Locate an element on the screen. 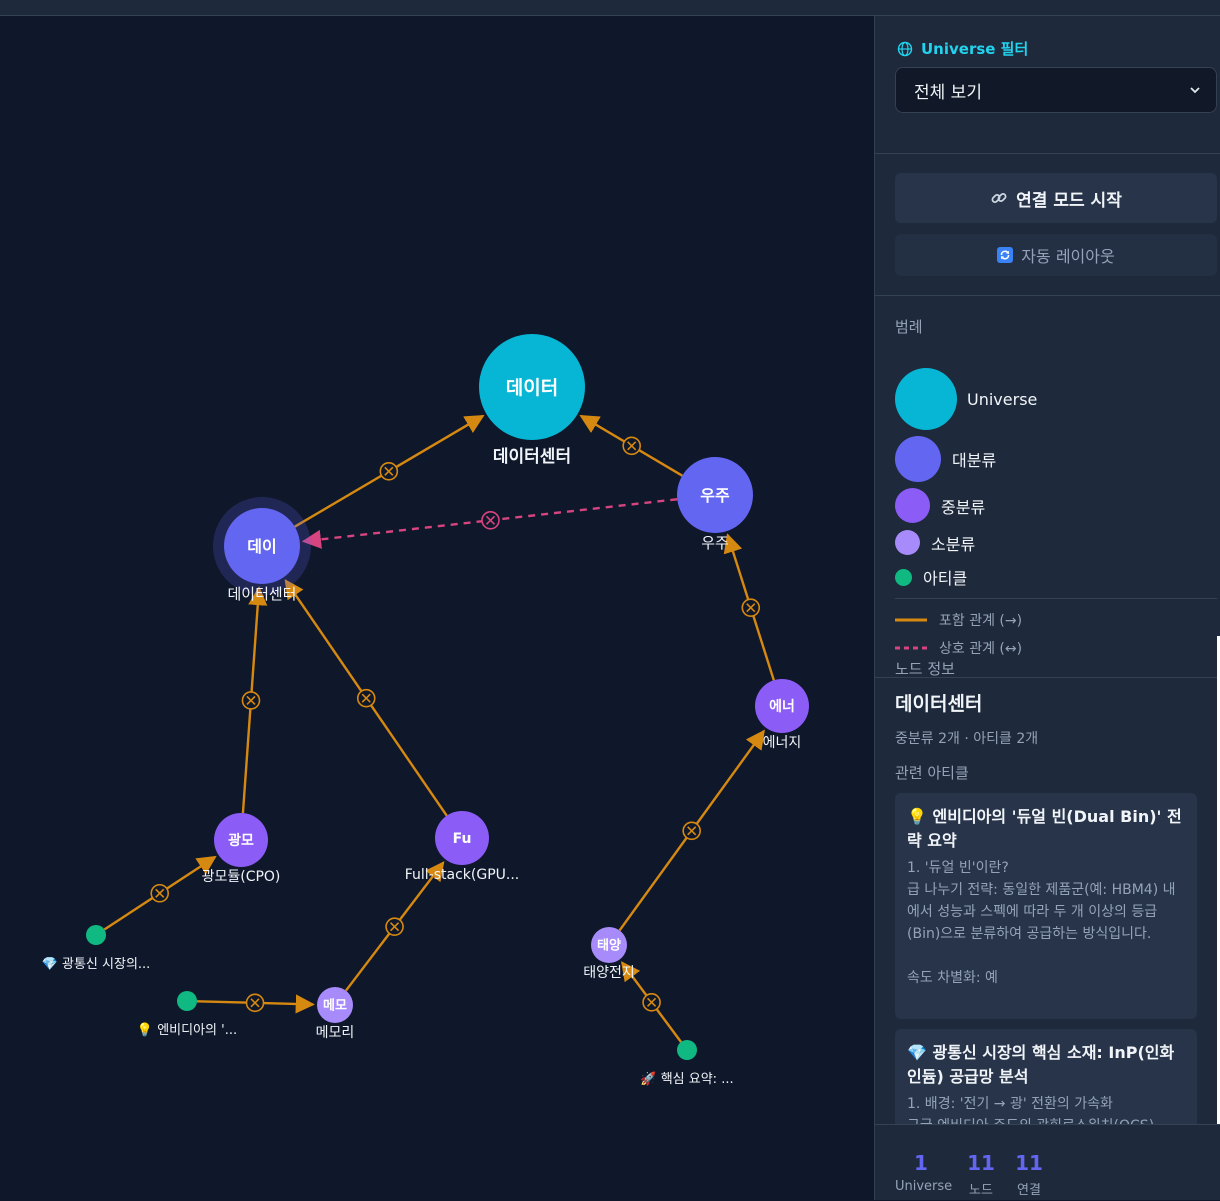 The image size is (1220, 1201). node-label: 데이터 is located at coordinates (532, 388).